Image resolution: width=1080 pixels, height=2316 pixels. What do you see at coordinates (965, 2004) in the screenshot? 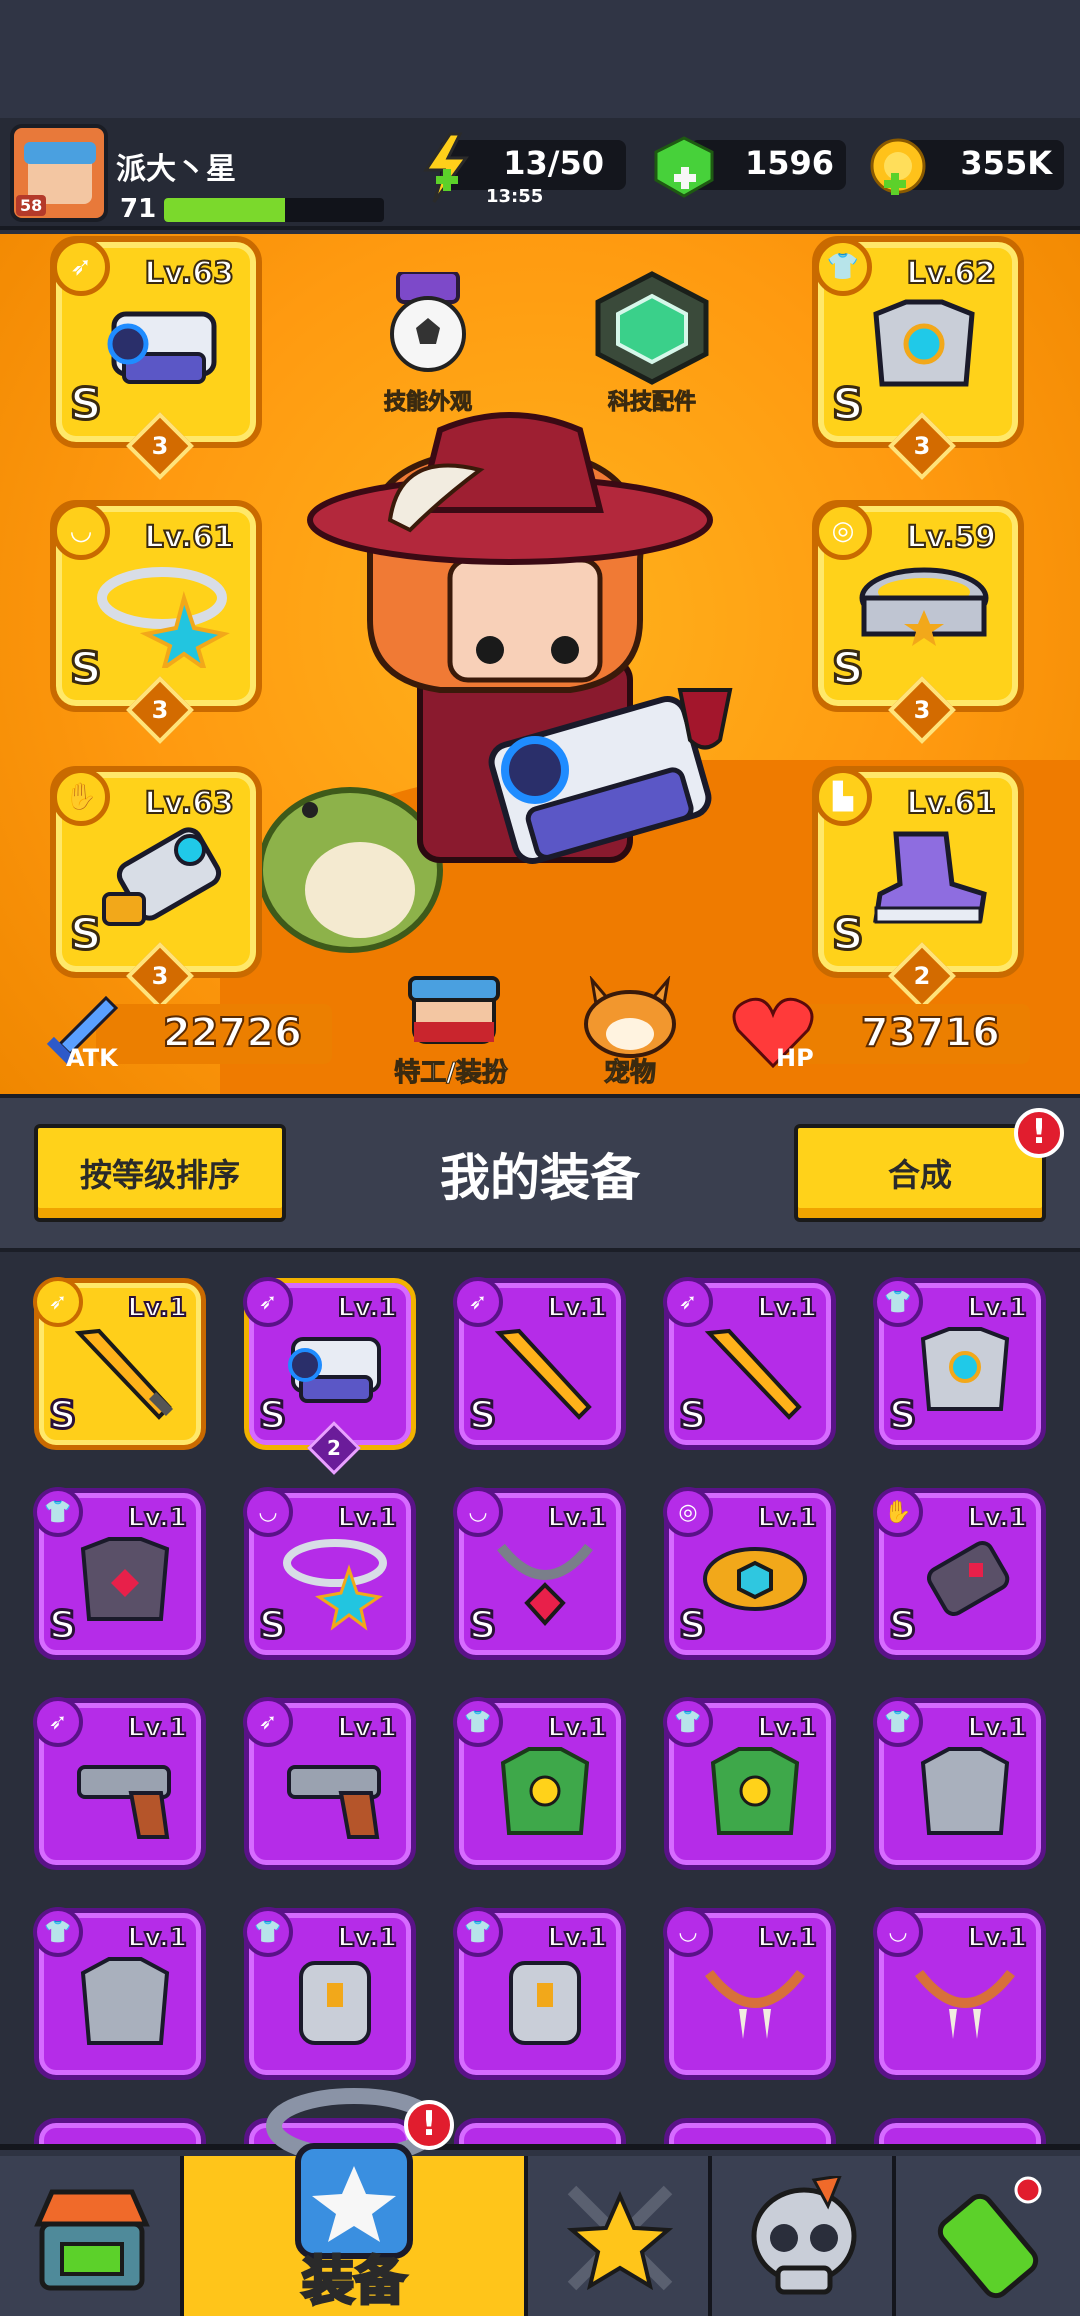
I see `fang-necklace-icon` at bounding box center [965, 2004].